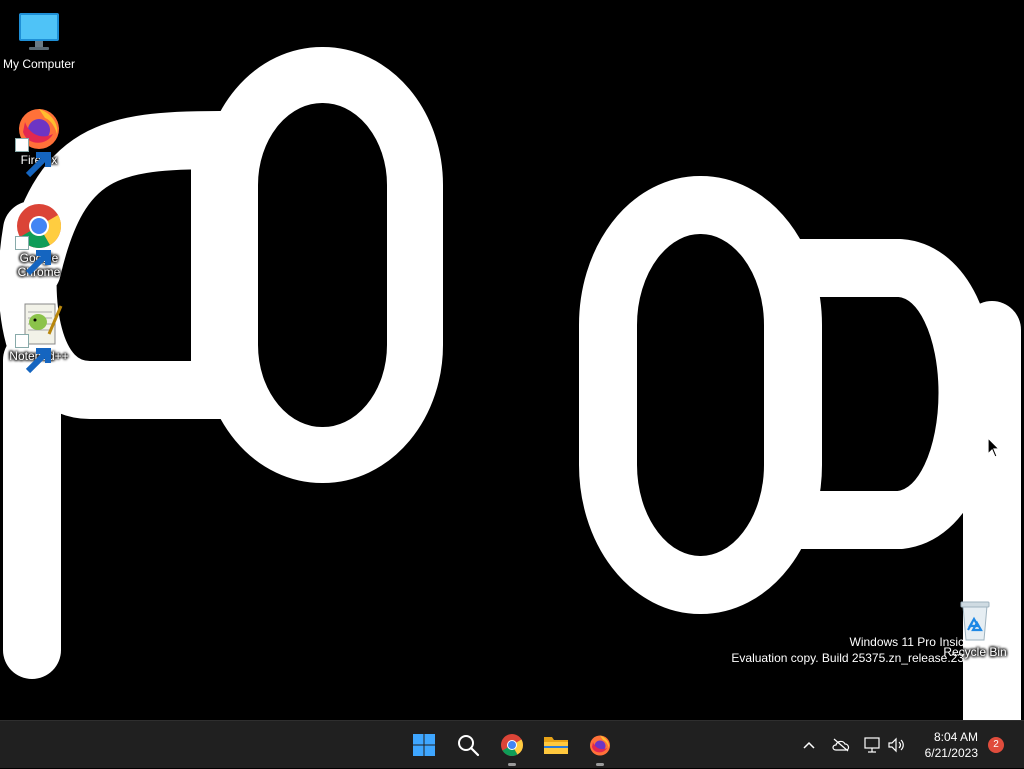 The image size is (1024, 769). I want to click on onedrive-button, so click(841, 745).